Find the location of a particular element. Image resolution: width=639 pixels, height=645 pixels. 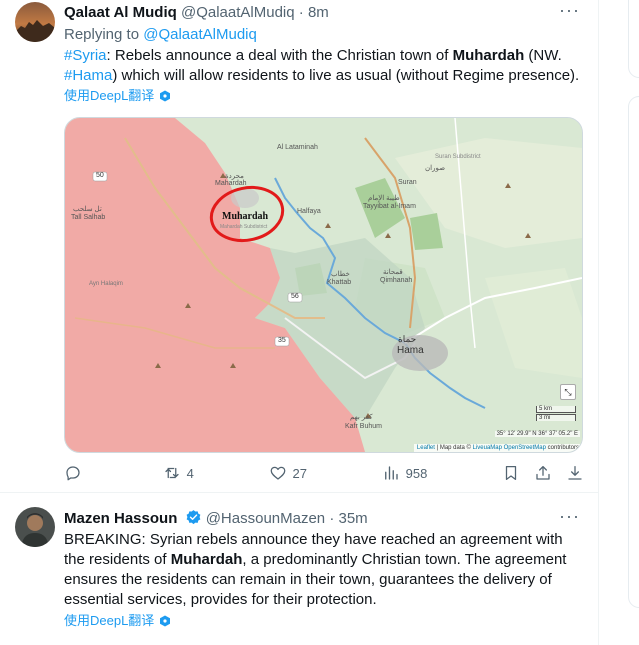

label-hama: Hama is located at coordinates (410, 350).